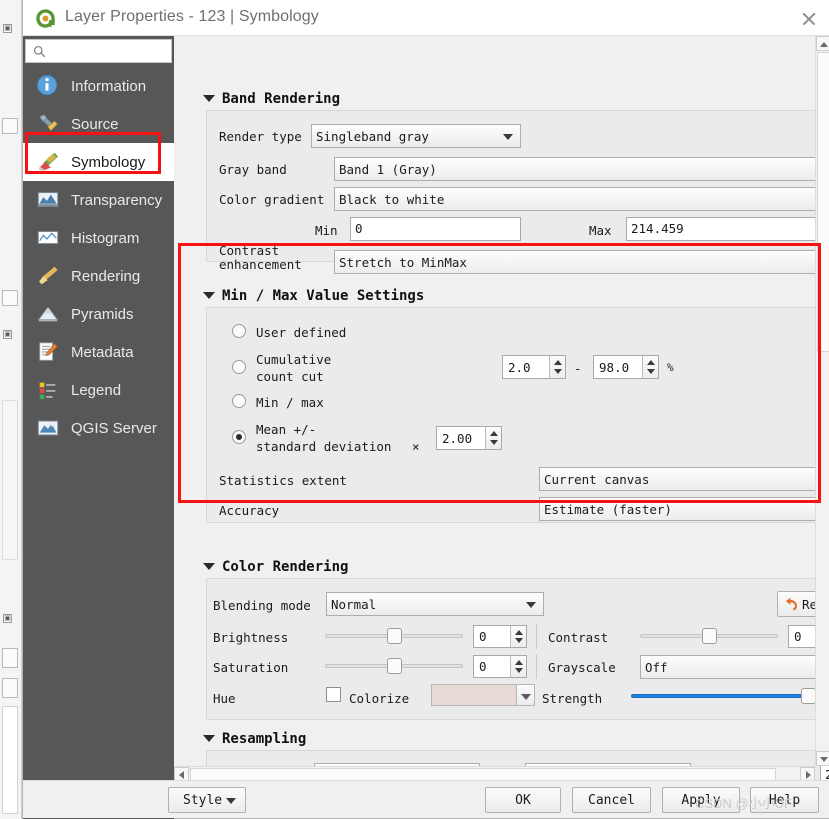 This screenshot has height=819, width=829. I want to click on content-vertical-scrollbar, so click(822, 401).